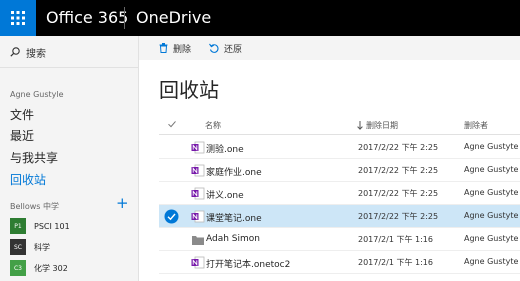 This screenshot has width=520, height=281. Describe the element at coordinates (51, 268) in the screenshot. I see `notebook-label: 化学 302` at that location.